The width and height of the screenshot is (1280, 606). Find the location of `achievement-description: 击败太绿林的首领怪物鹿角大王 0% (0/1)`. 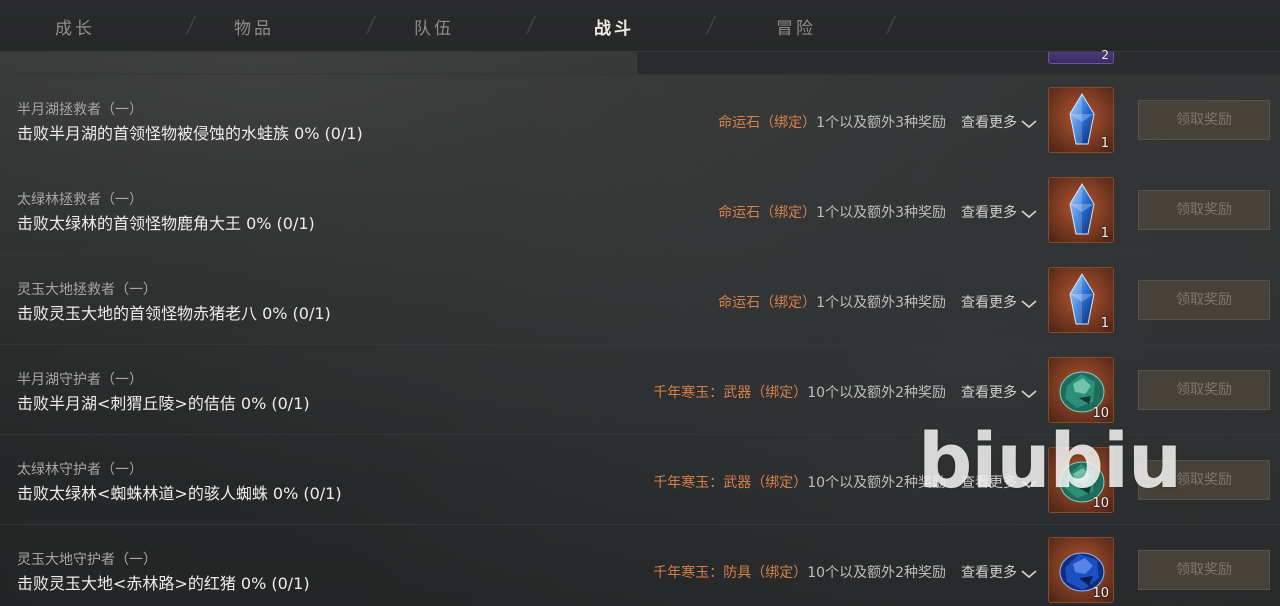

achievement-description: 击败太绿林的首领怪物鹿角大王 0% (0/1) is located at coordinates (166, 223).